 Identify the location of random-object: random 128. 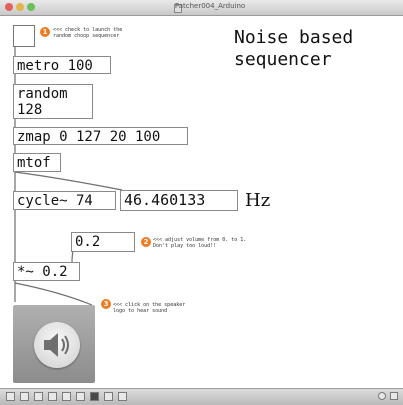
(53, 101).